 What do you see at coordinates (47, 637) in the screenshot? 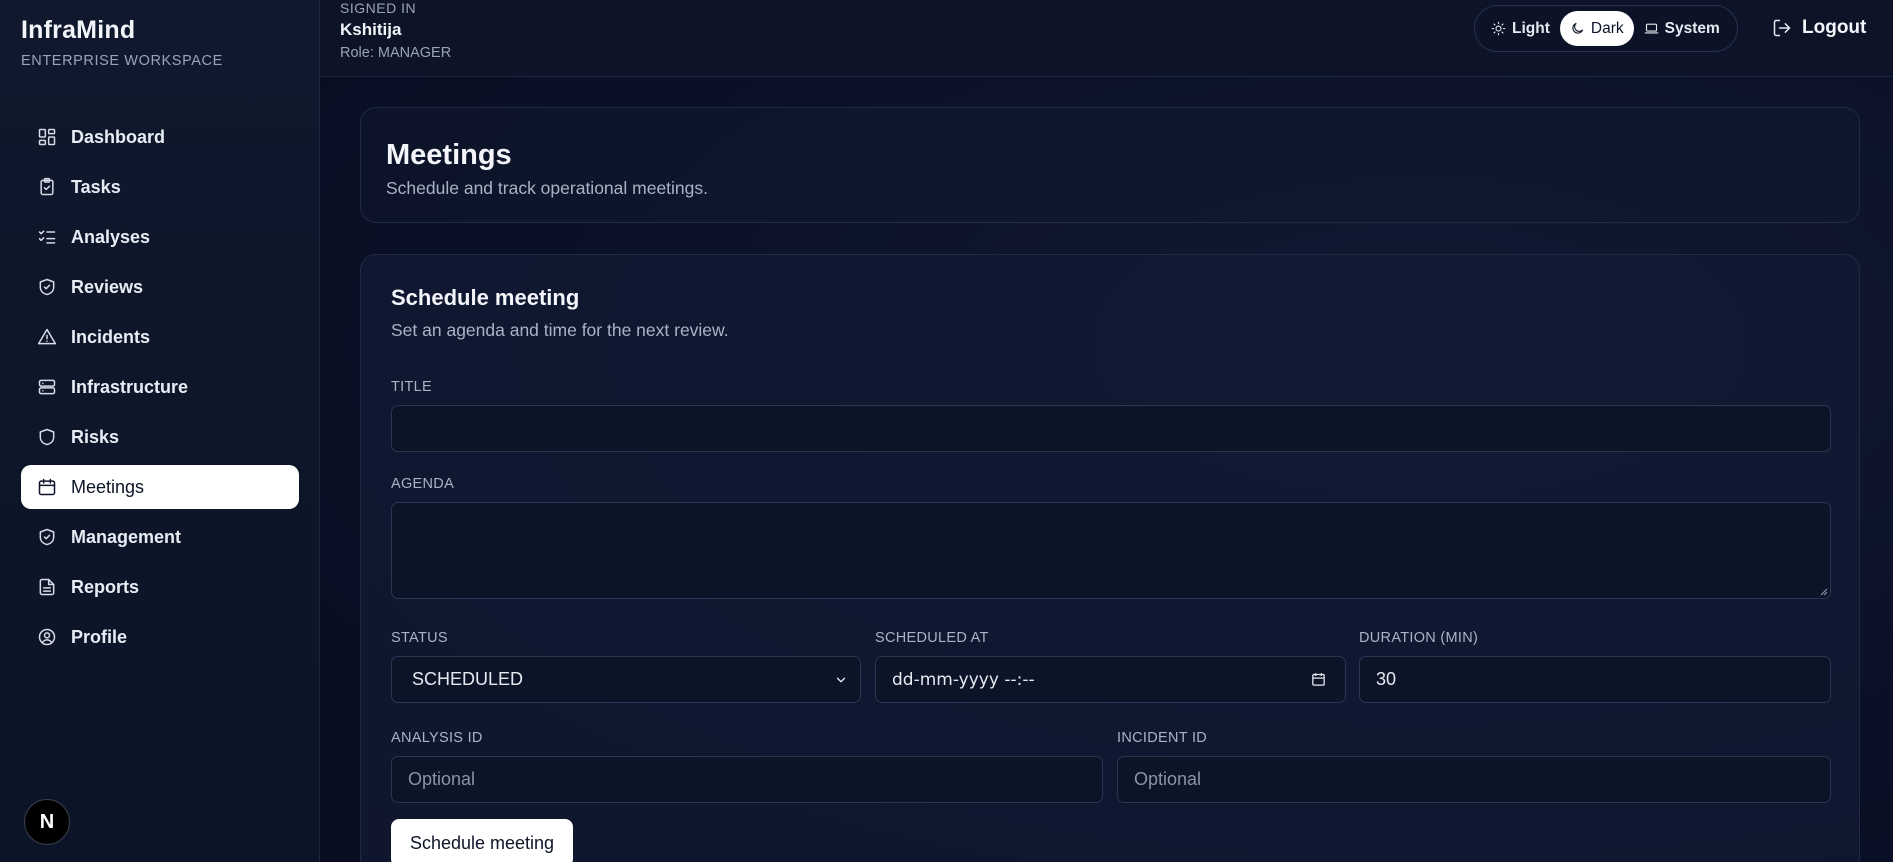
I see `user-circle-icon` at bounding box center [47, 637].